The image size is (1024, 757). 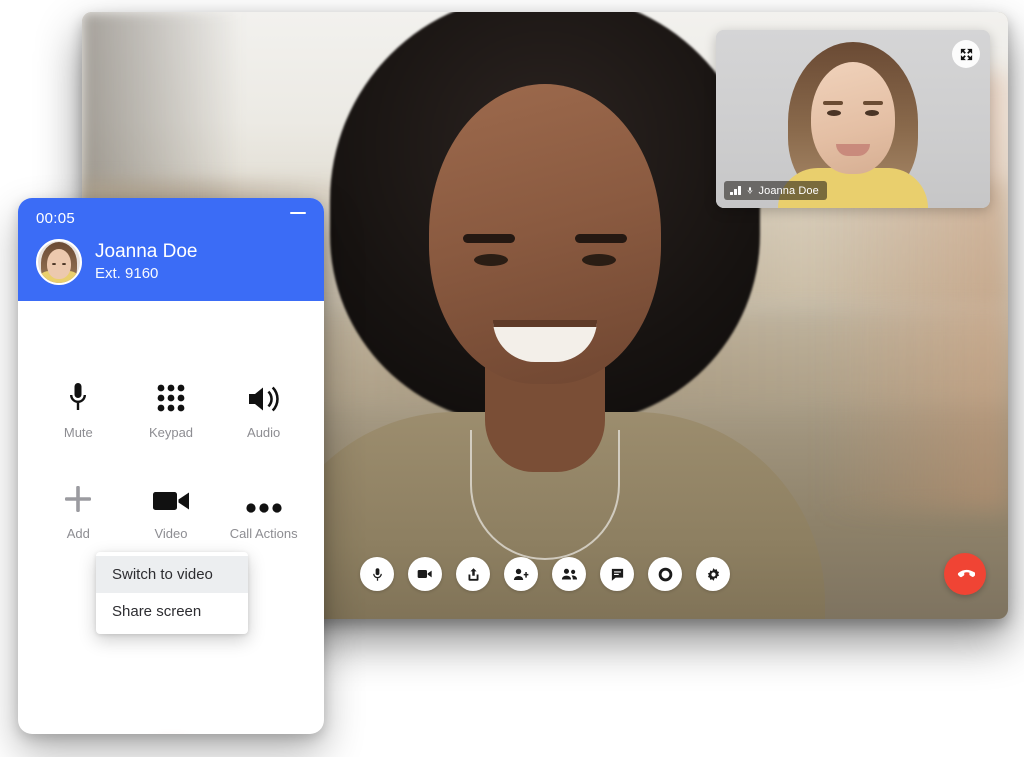 I want to click on record-button, so click(x=665, y=574).